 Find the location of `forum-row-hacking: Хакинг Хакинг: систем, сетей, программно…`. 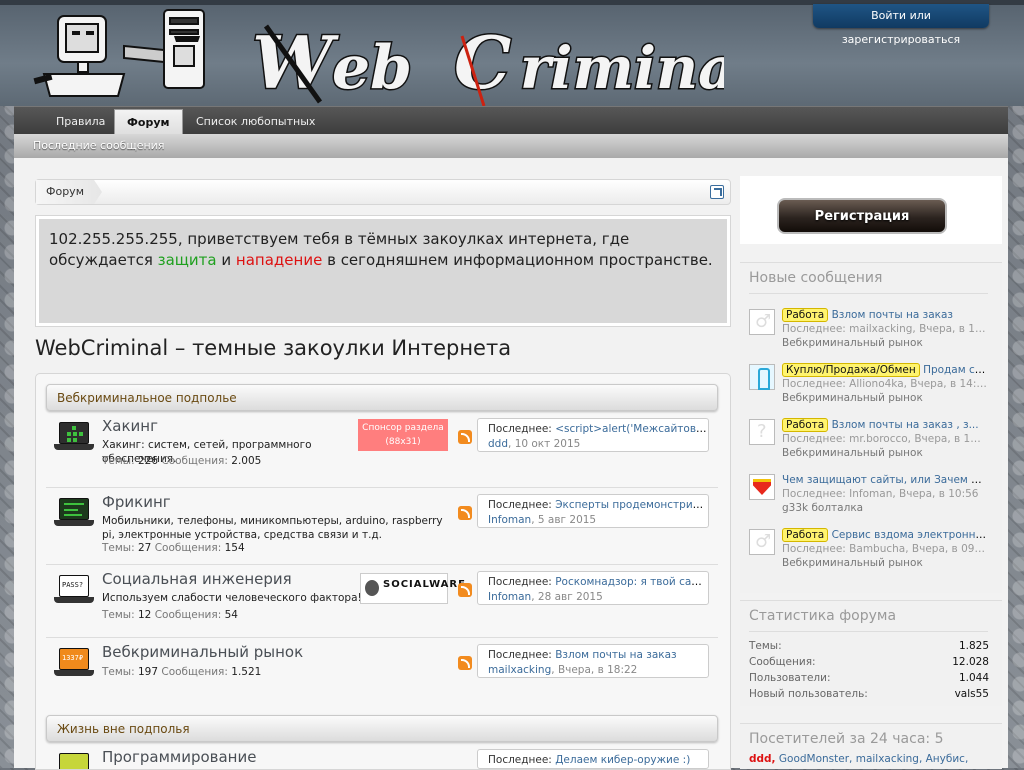

forum-row-hacking: Хакинг Хакинг: систем, сетей, программно… is located at coordinates (382, 450).